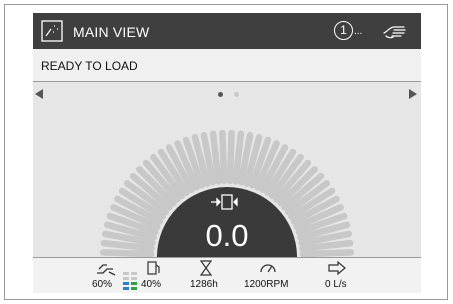 The width and height of the screenshot is (453, 304). What do you see at coordinates (336, 284) in the screenshot?
I see `flow-rate: 0 L/s` at bounding box center [336, 284].